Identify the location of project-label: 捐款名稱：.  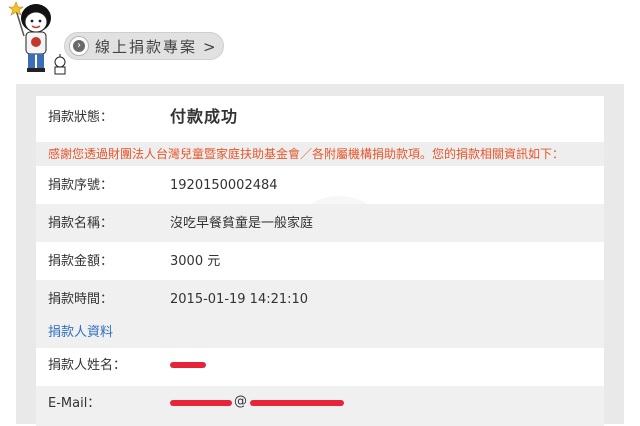
(81, 223).